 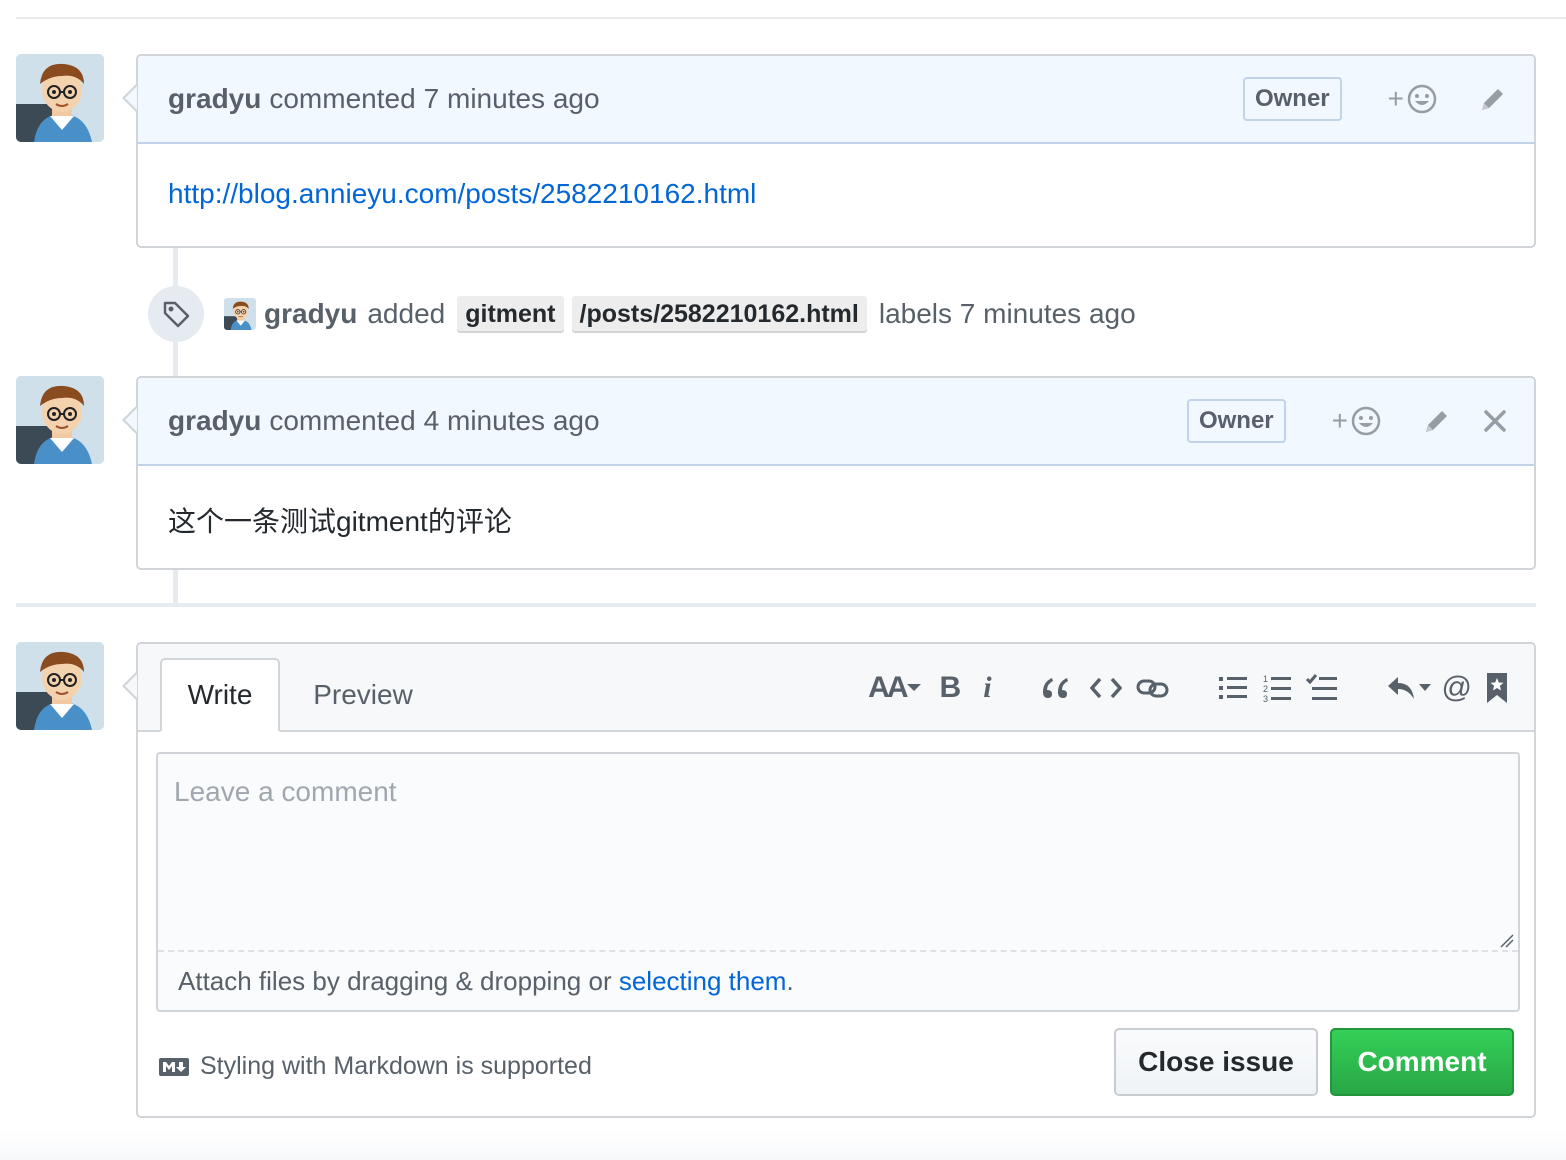 I want to click on comment-button: Comment, so click(x=1422, y=1062).